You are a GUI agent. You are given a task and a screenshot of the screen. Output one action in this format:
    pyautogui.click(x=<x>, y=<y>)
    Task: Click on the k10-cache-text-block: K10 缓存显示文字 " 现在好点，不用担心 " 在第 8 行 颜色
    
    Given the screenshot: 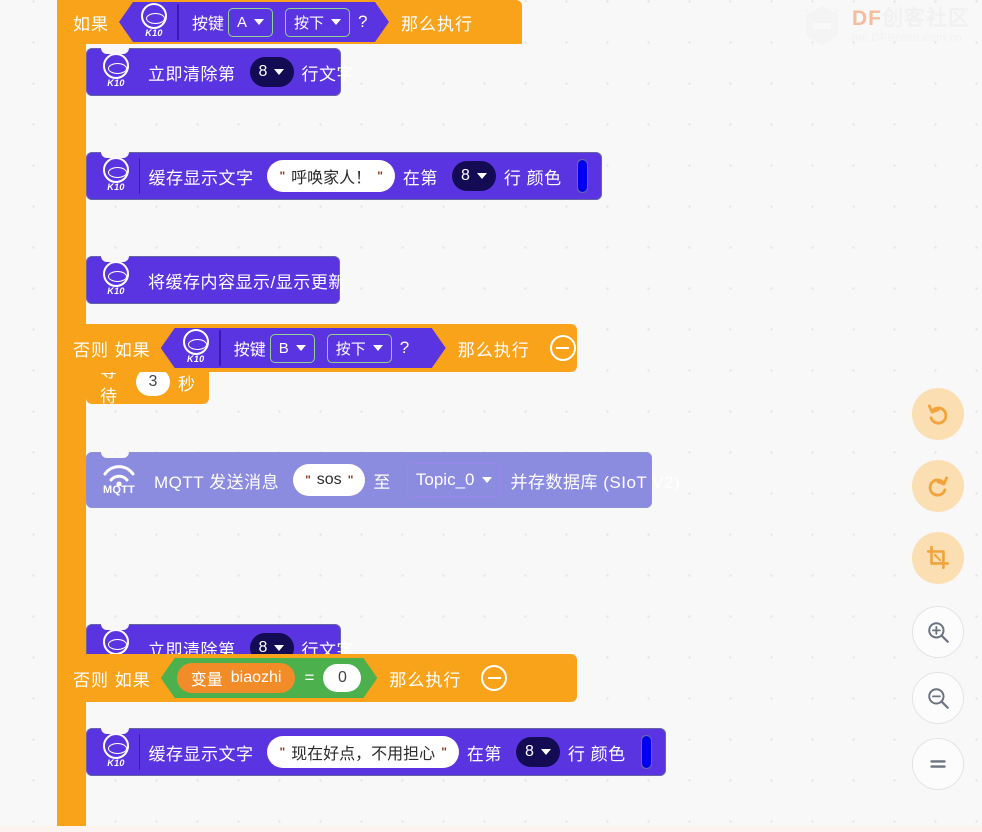 What is the action you would take?
    pyautogui.click(x=376, y=752)
    